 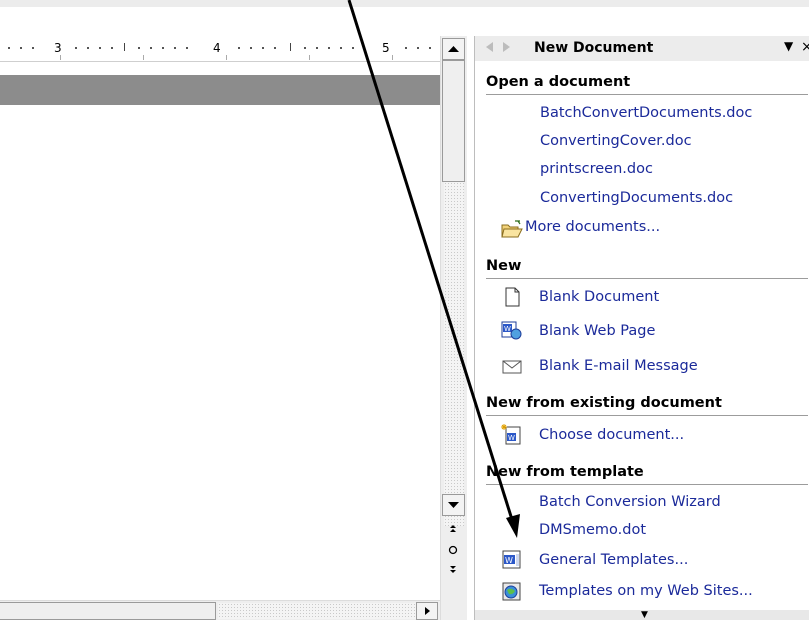 I want to click on pane-scroll-down: ▼, so click(x=642, y=615).